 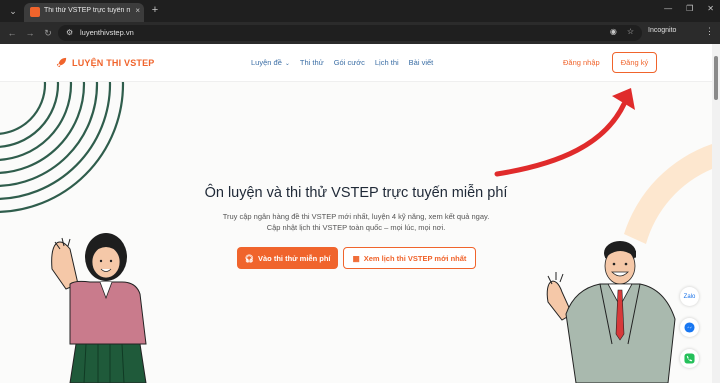 I want to click on url-text: luyenthivstep.vn, so click(x=107, y=32).